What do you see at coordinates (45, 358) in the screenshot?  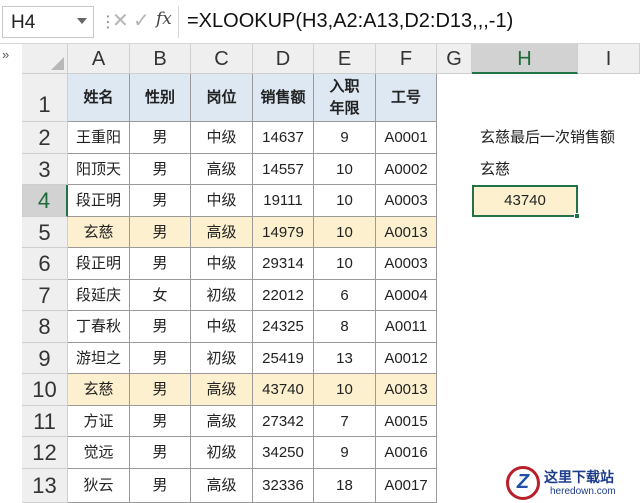 I see `row-header-9: 9` at bounding box center [45, 358].